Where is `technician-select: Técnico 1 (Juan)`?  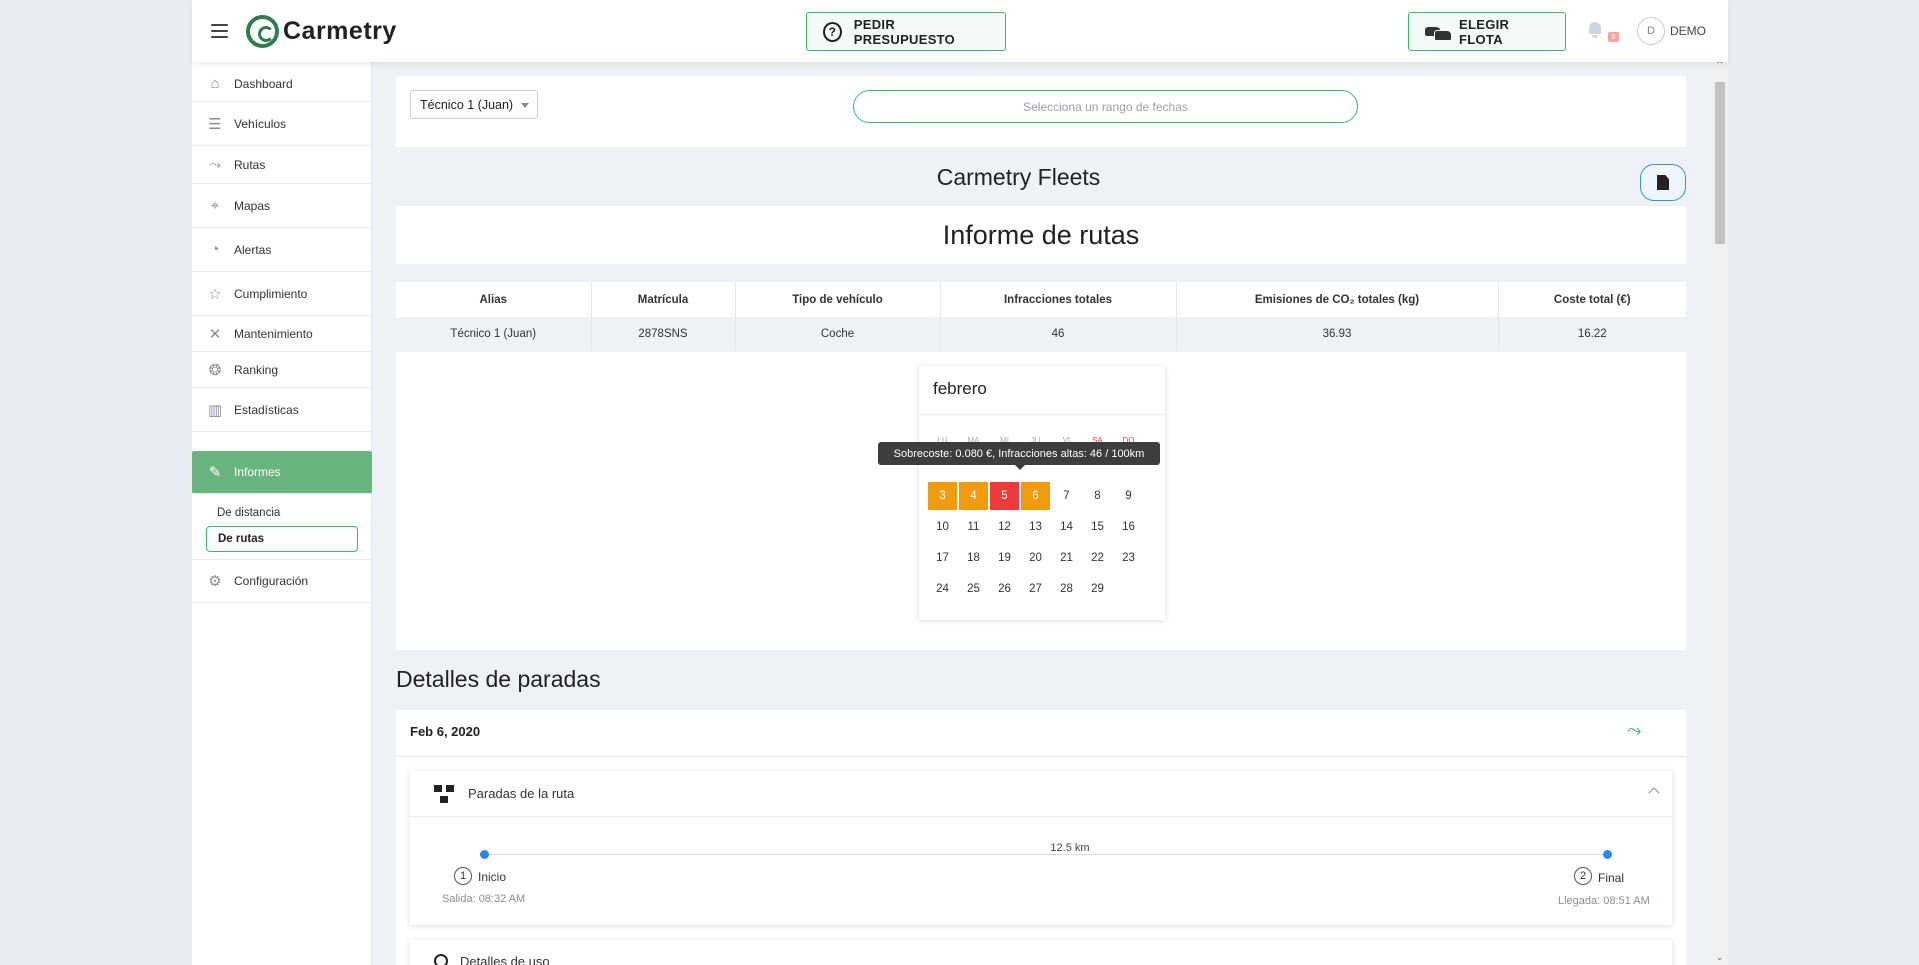
technician-select: Técnico 1 (Juan) is located at coordinates (474, 104).